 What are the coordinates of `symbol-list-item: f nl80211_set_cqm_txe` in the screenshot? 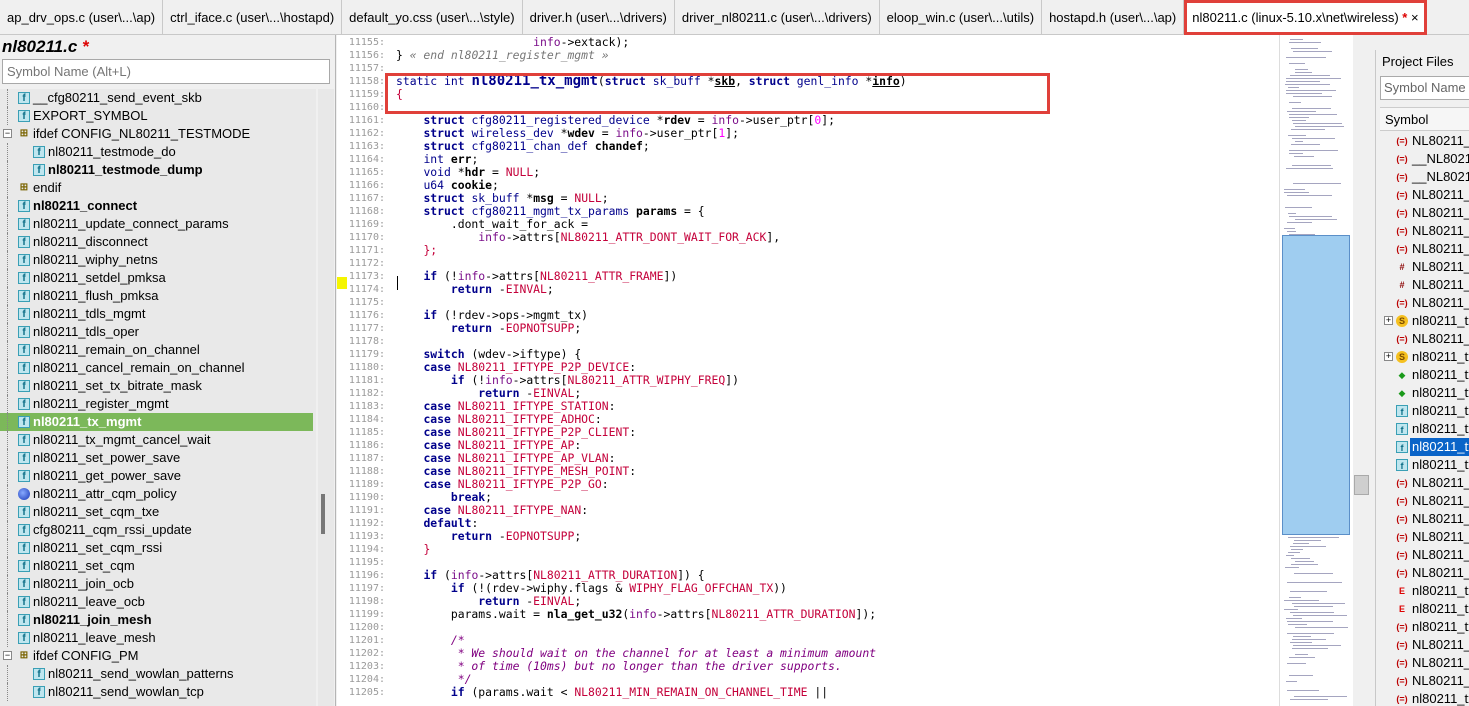 It's located at (156, 512).